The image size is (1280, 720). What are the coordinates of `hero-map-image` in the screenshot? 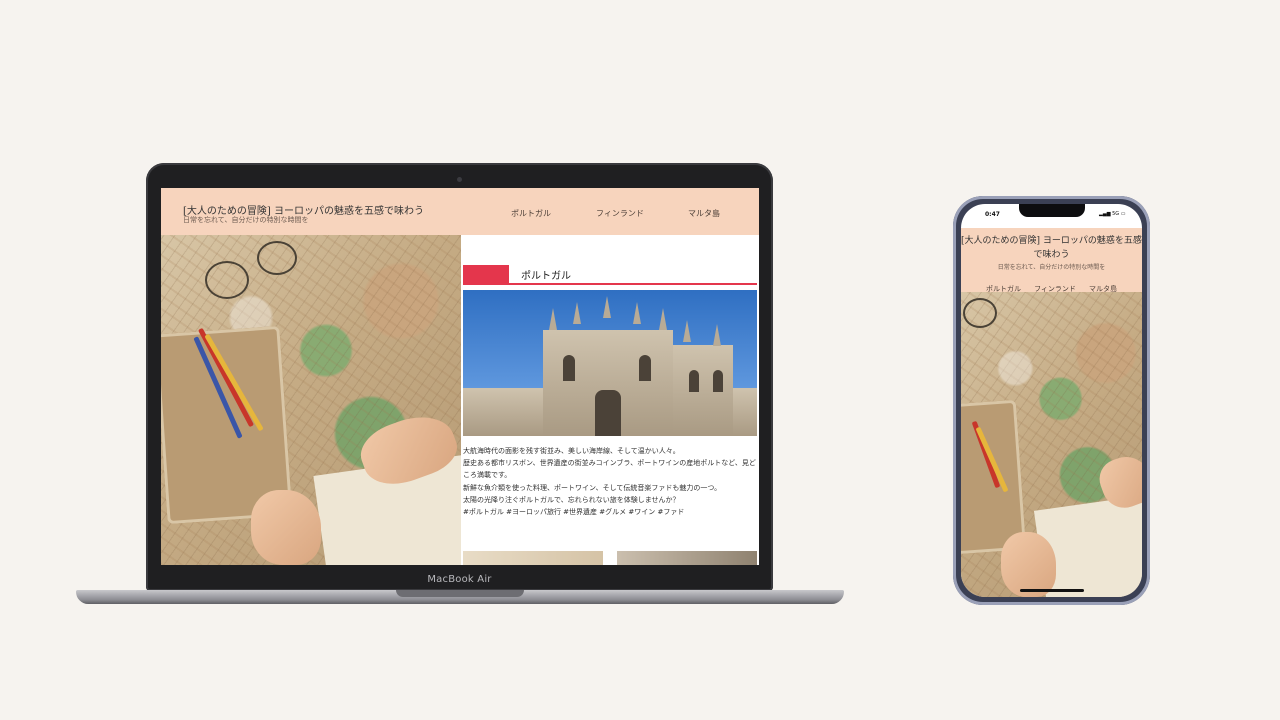 It's located at (320, 400).